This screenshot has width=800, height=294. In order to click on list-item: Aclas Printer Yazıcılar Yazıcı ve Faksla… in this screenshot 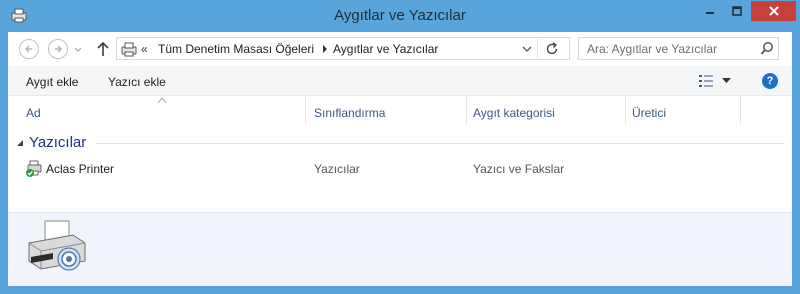, I will do `click(400, 169)`.